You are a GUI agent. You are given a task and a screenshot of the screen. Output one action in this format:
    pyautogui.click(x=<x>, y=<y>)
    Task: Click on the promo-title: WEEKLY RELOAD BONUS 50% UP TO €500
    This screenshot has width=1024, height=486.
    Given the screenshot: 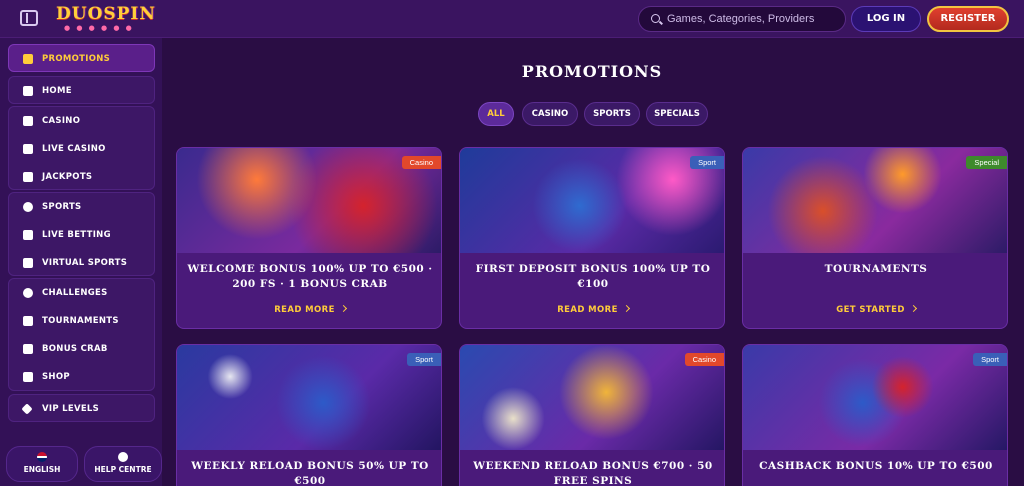 What is the action you would take?
    pyautogui.click(x=310, y=473)
    